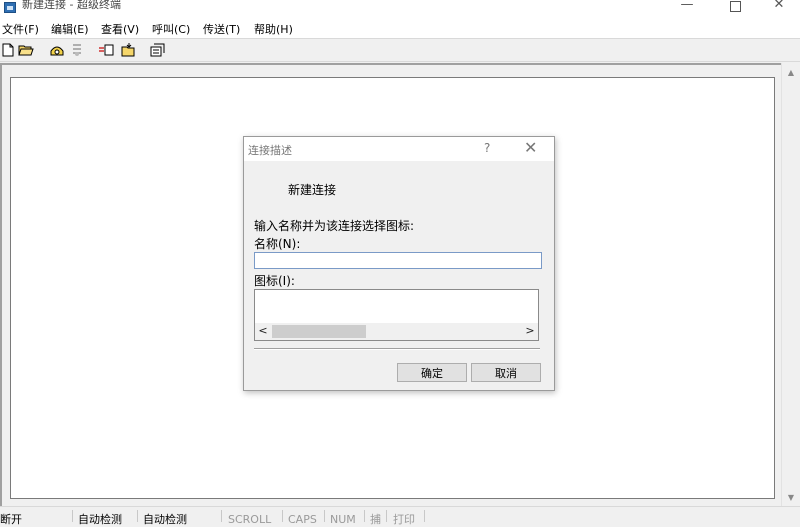 This screenshot has width=800, height=527. What do you see at coordinates (399, 149) in the screenshot?
I see `dialog-title-bar: 连接描述 ? ✕` at bounding box center [399, 149].